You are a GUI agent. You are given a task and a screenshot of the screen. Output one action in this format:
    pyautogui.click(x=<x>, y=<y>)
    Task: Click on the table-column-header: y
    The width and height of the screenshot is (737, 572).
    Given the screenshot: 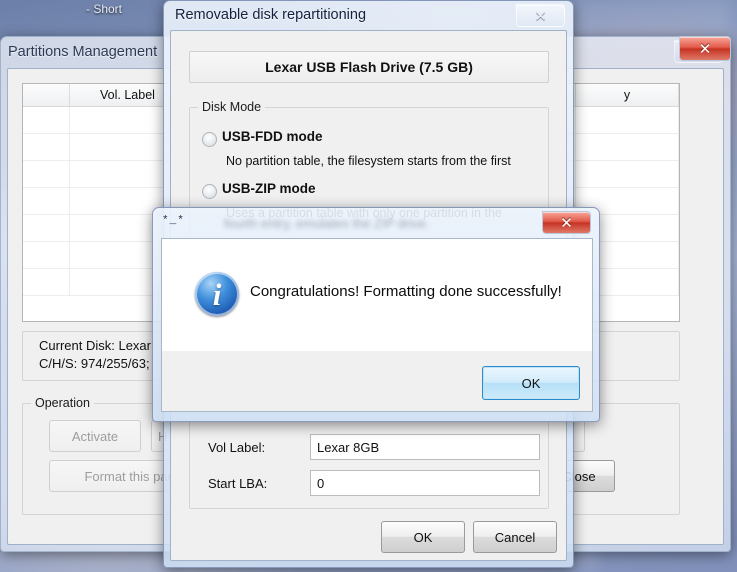 What is the action you would take?
    pyautogui.click(x=627, y=95)
    